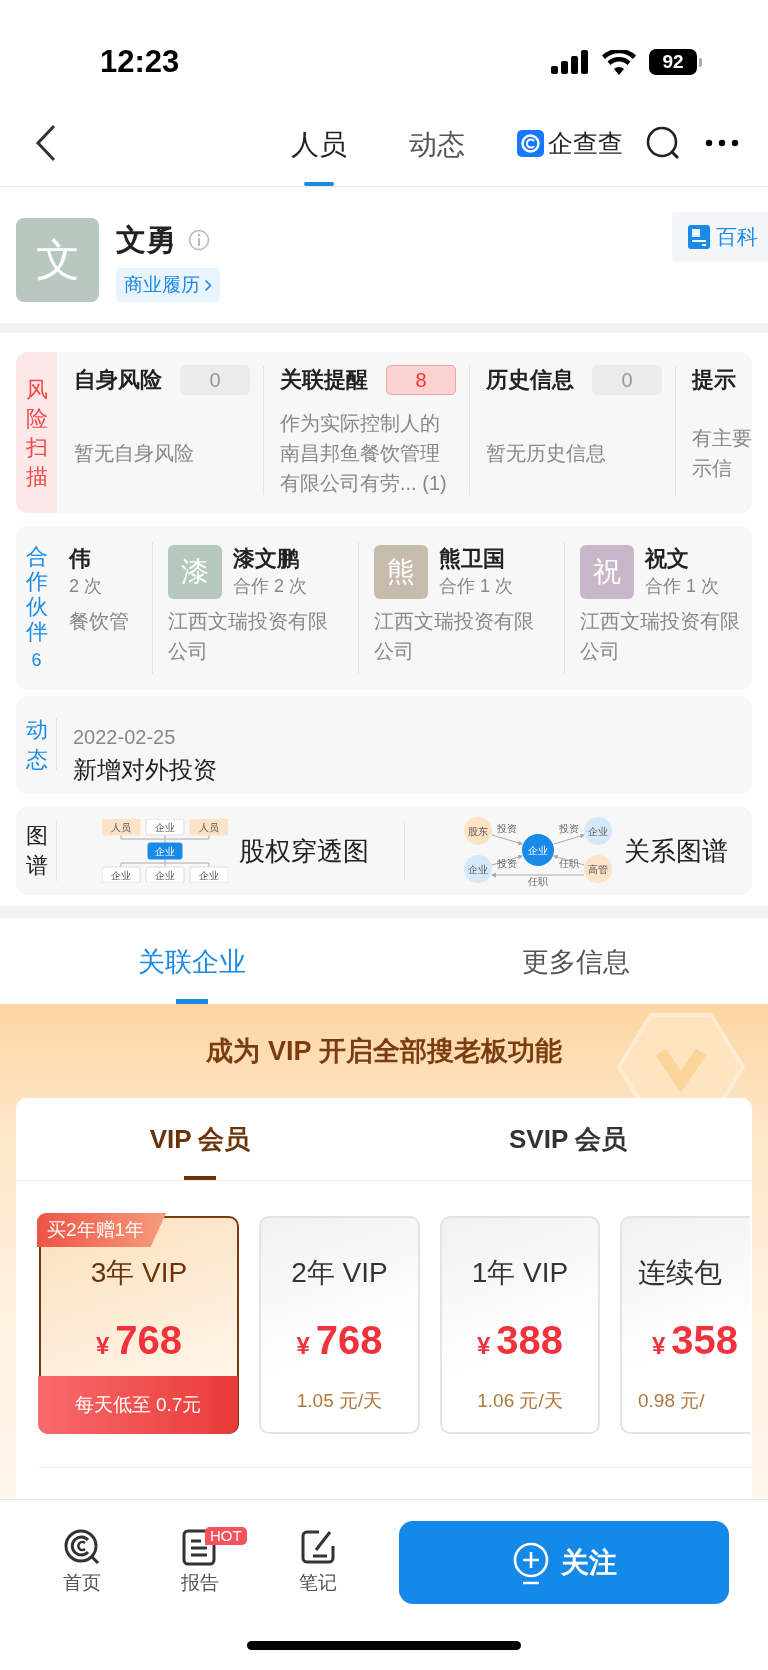 This screenshot has height=1670, width=768. Describe the element at coordinates (520, 1401) in the screenshot. I see `daily-price: 1.06 元/天` at that location.